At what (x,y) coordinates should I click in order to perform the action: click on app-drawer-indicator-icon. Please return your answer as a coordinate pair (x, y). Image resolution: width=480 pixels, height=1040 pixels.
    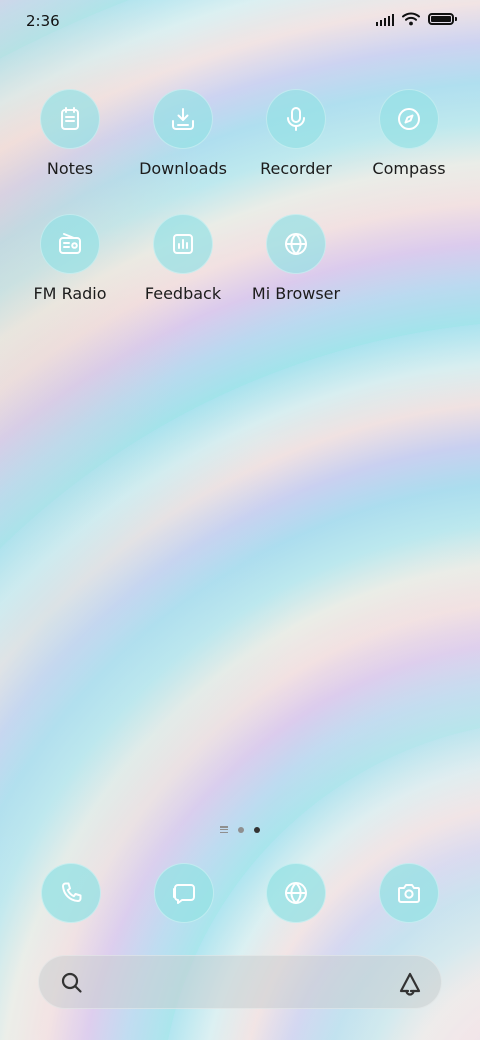
    Looking at the image, I should click on (224, 829).